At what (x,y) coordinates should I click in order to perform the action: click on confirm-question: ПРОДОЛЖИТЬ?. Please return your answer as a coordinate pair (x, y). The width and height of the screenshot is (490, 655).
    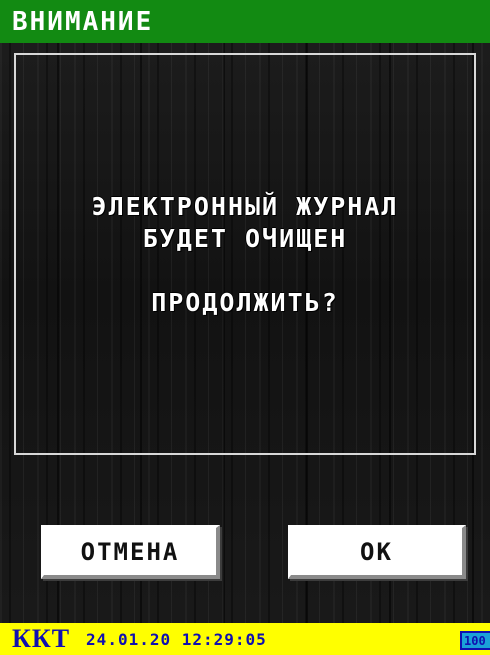
    Looking at the image, I should click on (245, 302).